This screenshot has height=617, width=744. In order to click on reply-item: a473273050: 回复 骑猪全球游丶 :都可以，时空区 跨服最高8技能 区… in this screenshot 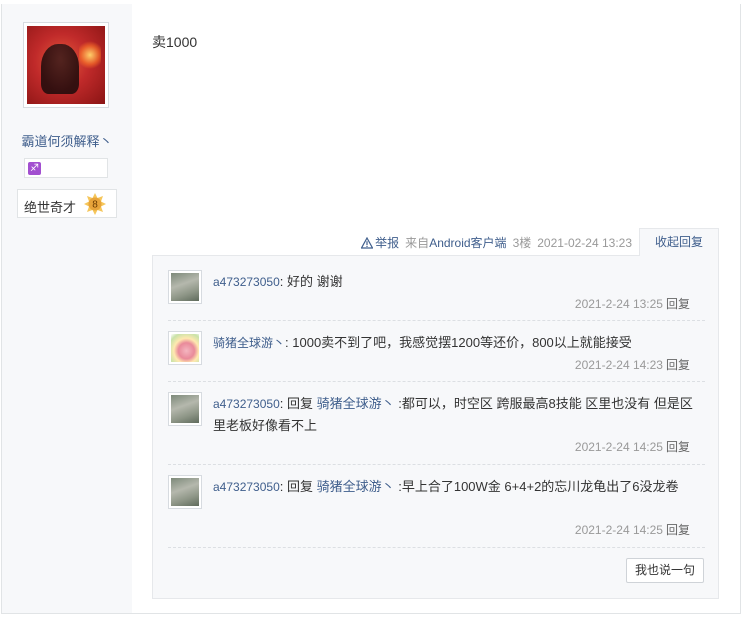, I will do `click(436, 424)`.